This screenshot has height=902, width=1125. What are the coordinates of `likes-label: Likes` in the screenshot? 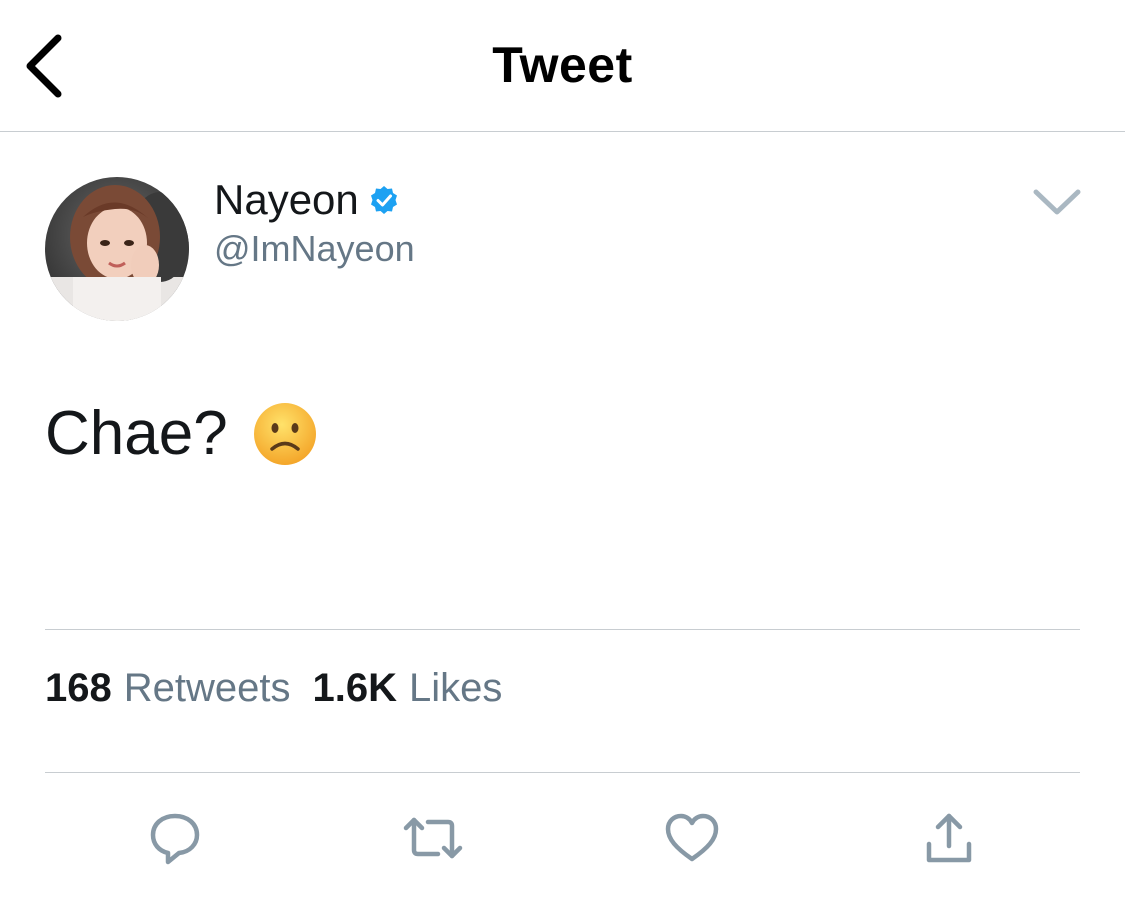 It's located at (456, 688).